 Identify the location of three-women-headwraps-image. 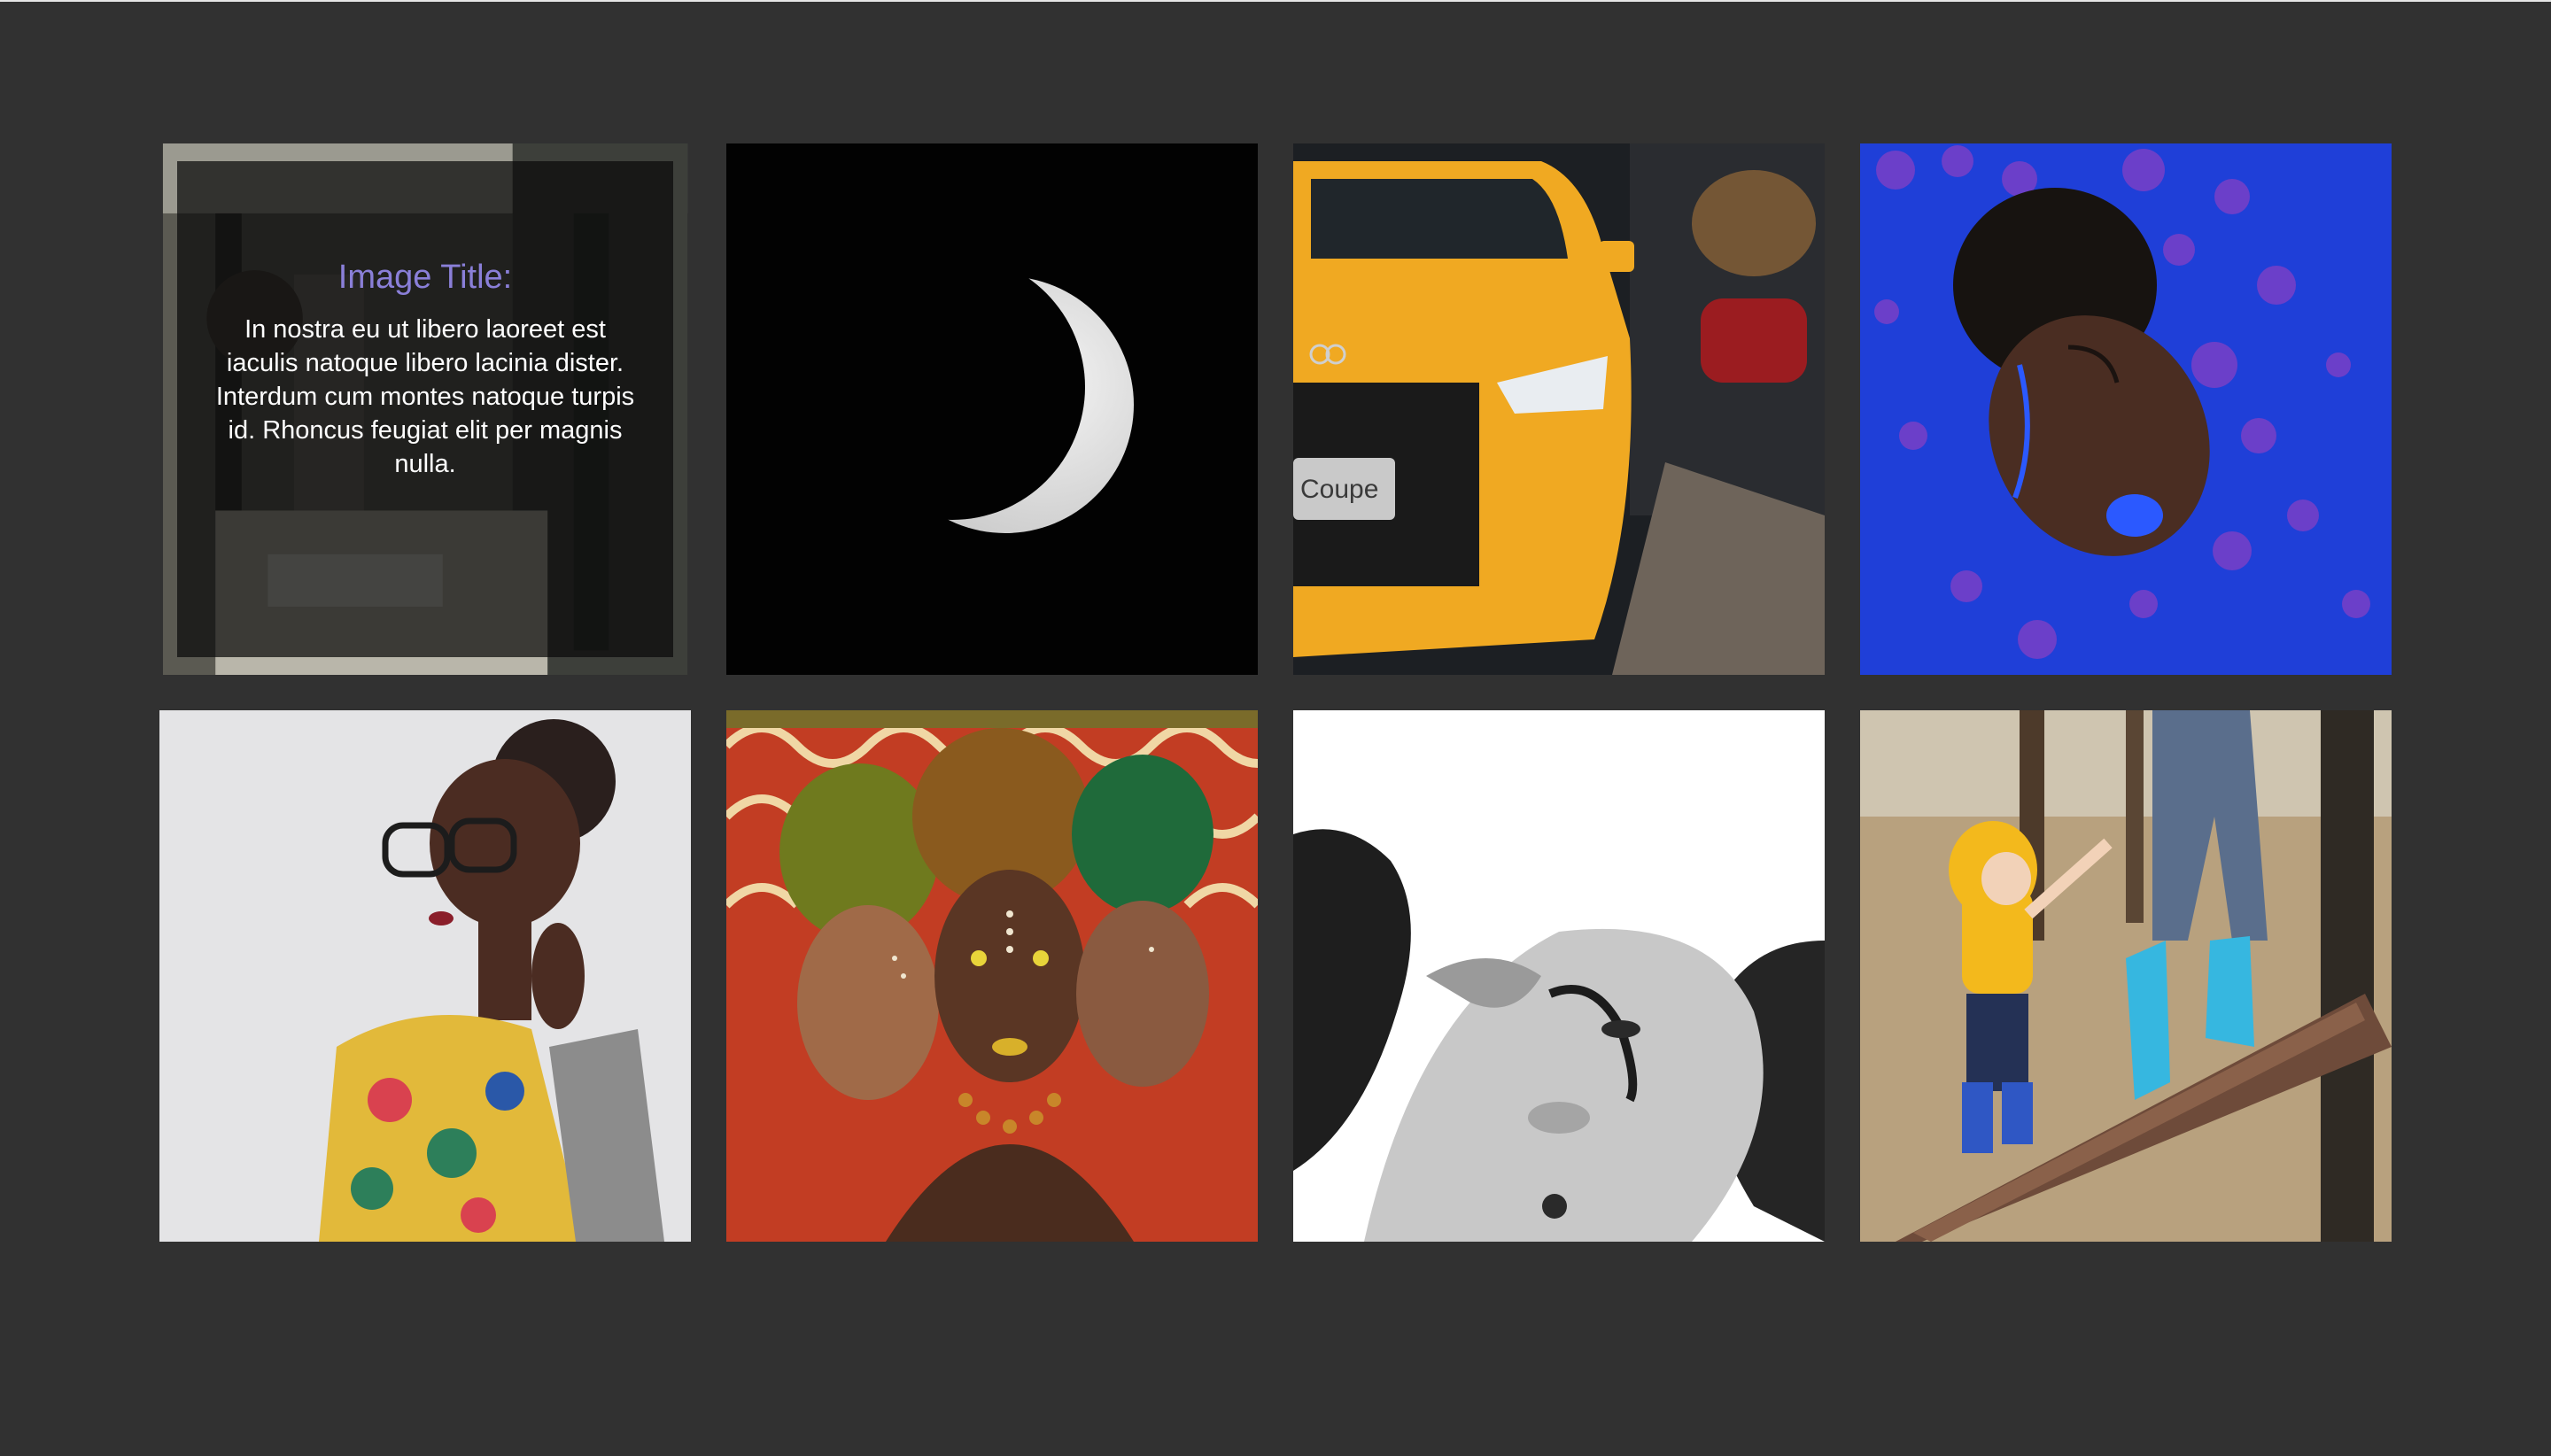
(992, 976).